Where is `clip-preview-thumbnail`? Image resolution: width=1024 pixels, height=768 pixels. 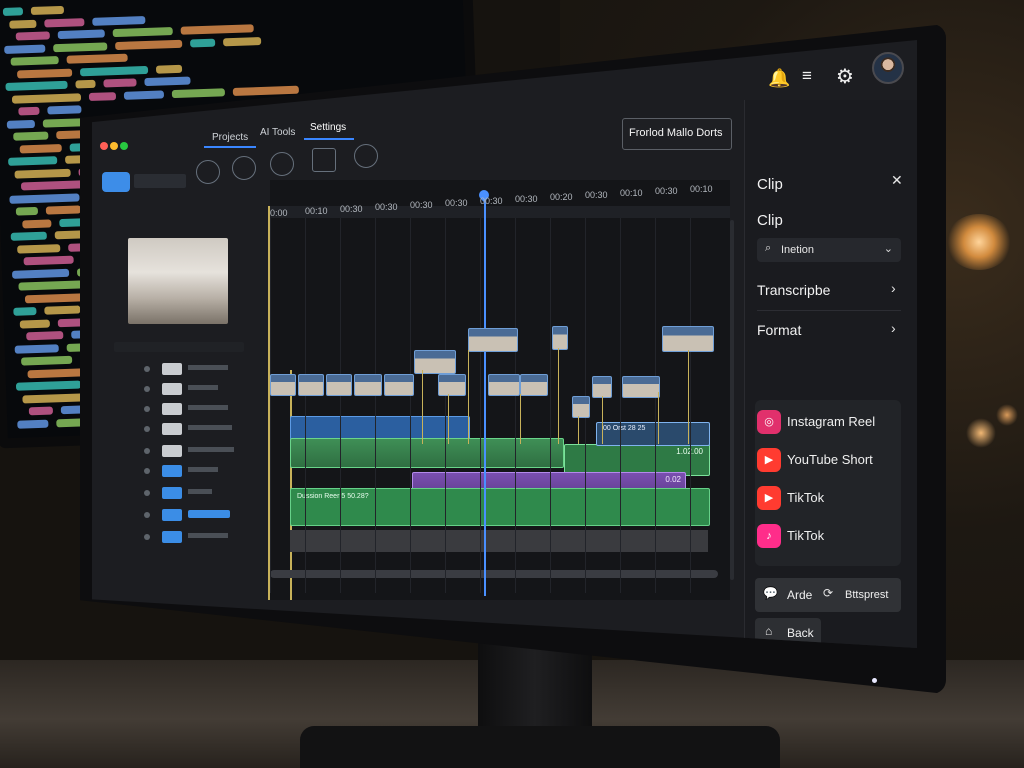 clip-preview-thumbnail is located at coordinates (178, 281).